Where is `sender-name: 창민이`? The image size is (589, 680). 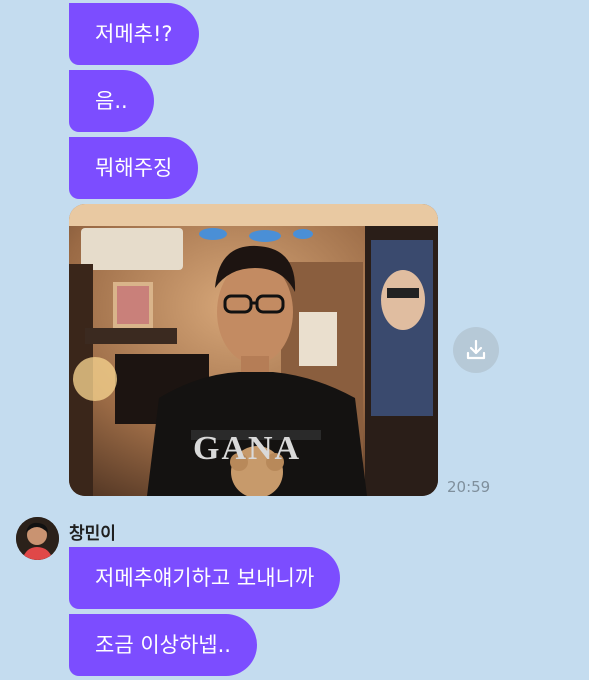
sender-name: 창민이 is located at coordinates (92, 534).